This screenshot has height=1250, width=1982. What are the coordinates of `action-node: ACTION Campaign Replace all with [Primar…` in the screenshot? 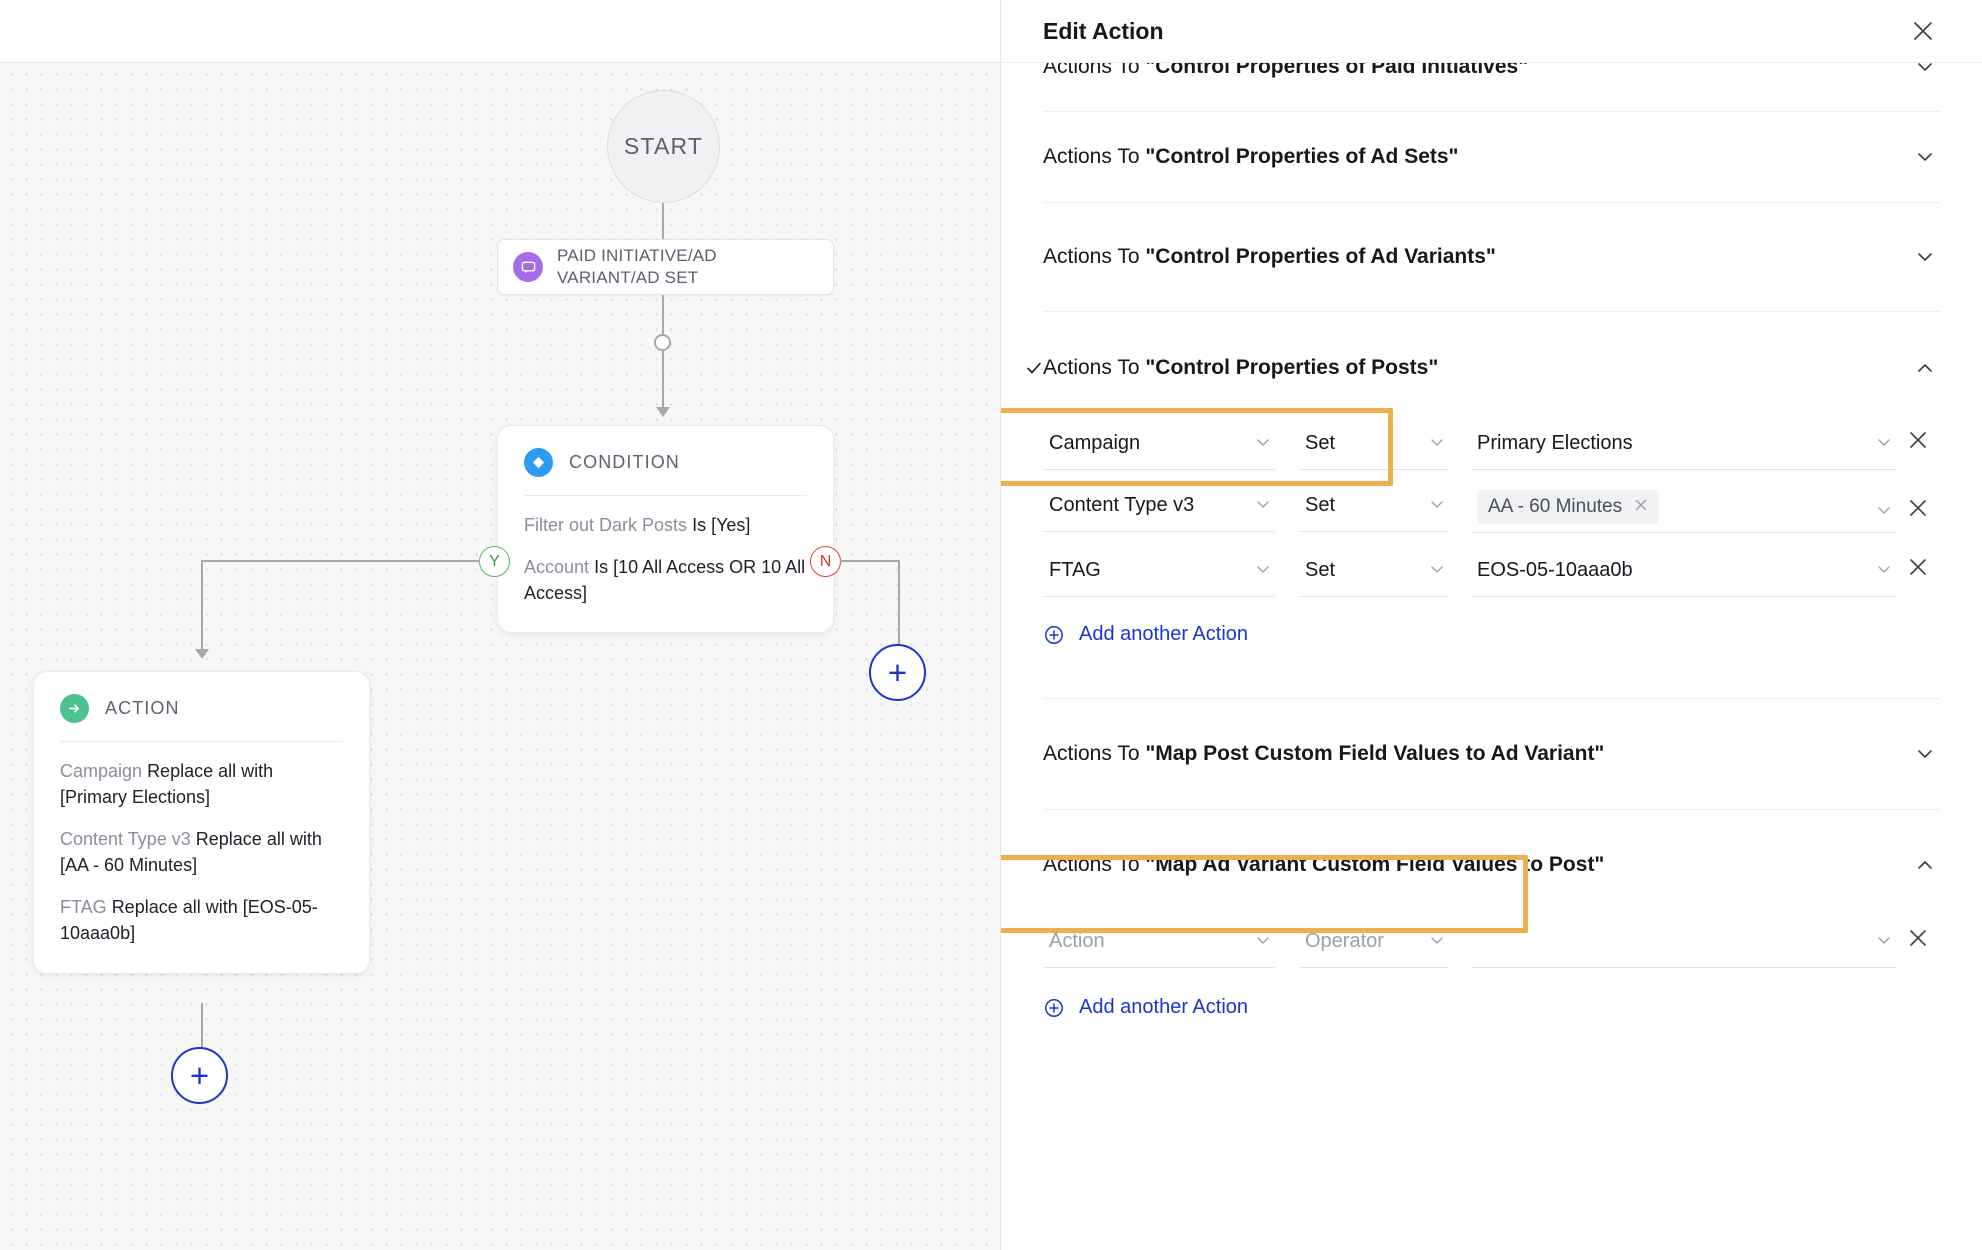 It's located at (201, 822).